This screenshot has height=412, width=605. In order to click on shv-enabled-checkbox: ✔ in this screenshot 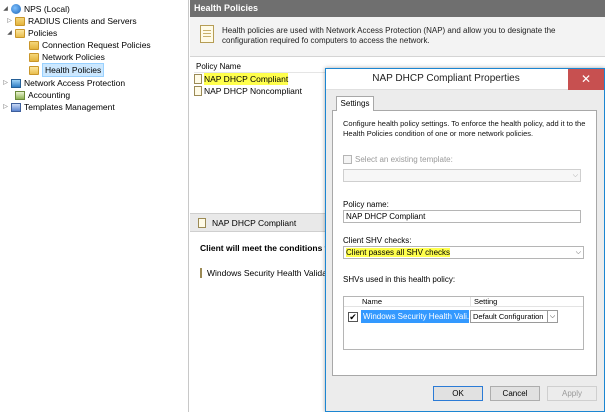, I will do `click(353, 316)`.